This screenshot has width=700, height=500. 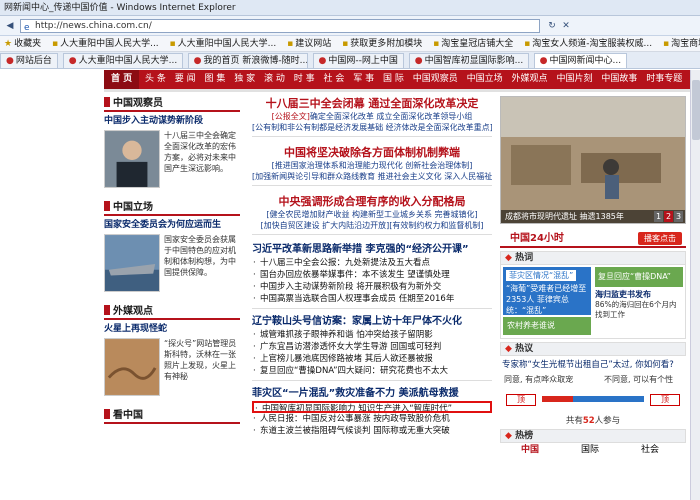 I want to click on nav-item: 图 集, so click(x=215, y=79).